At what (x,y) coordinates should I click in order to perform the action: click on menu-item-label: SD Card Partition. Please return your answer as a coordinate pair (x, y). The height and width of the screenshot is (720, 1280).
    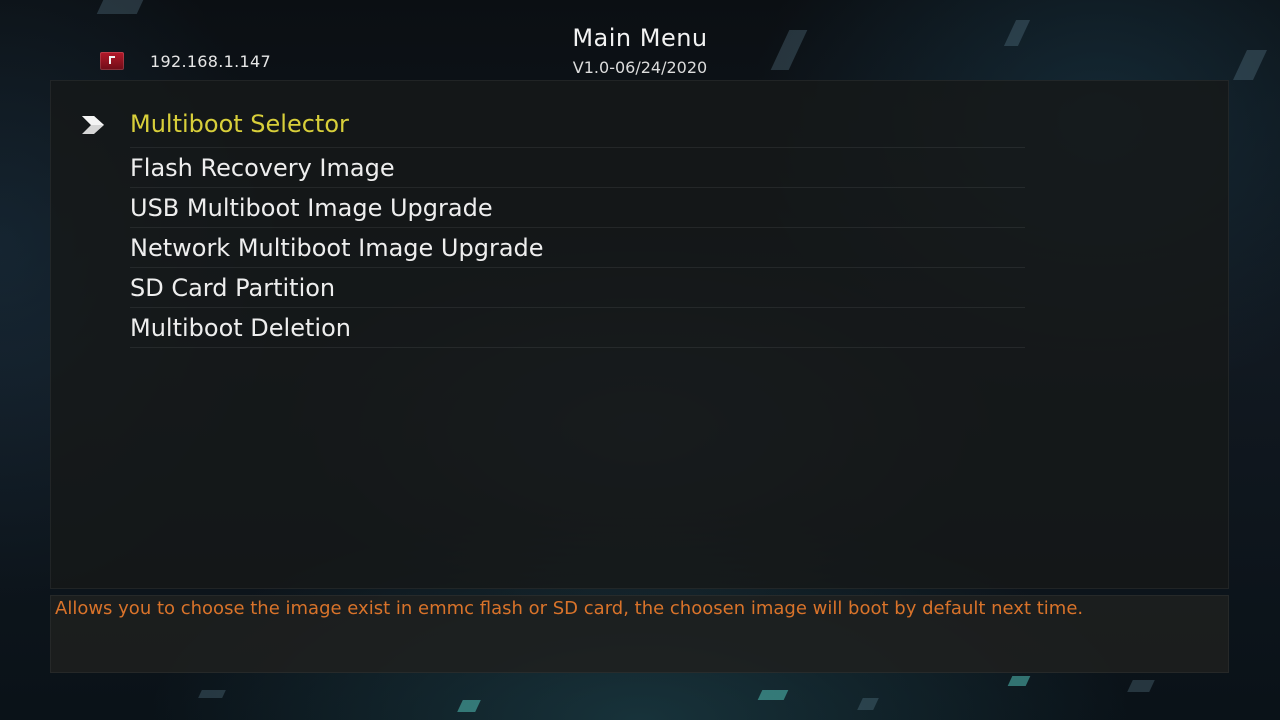
    Looking at the image, I should click on (233, 288).